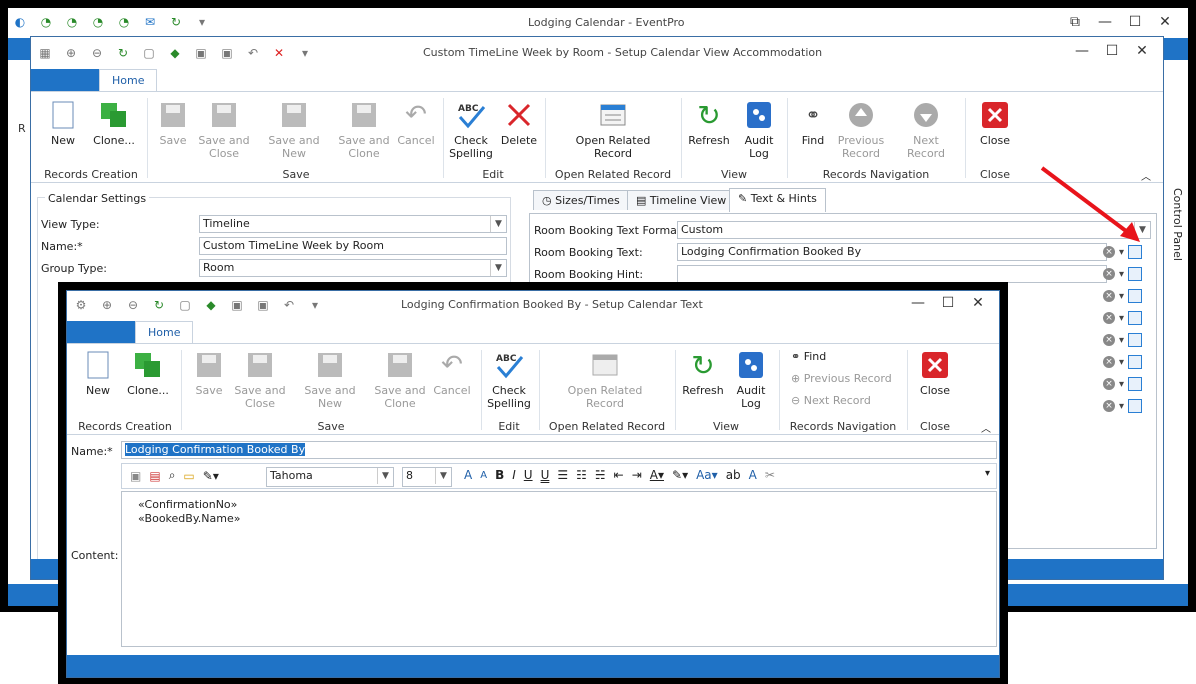 The image size is (1196, 684). What do you see at coordinates (680, 475) in the screenshot?
I see `highlight-icon: ✎▾` at bounding box center [680, 475].